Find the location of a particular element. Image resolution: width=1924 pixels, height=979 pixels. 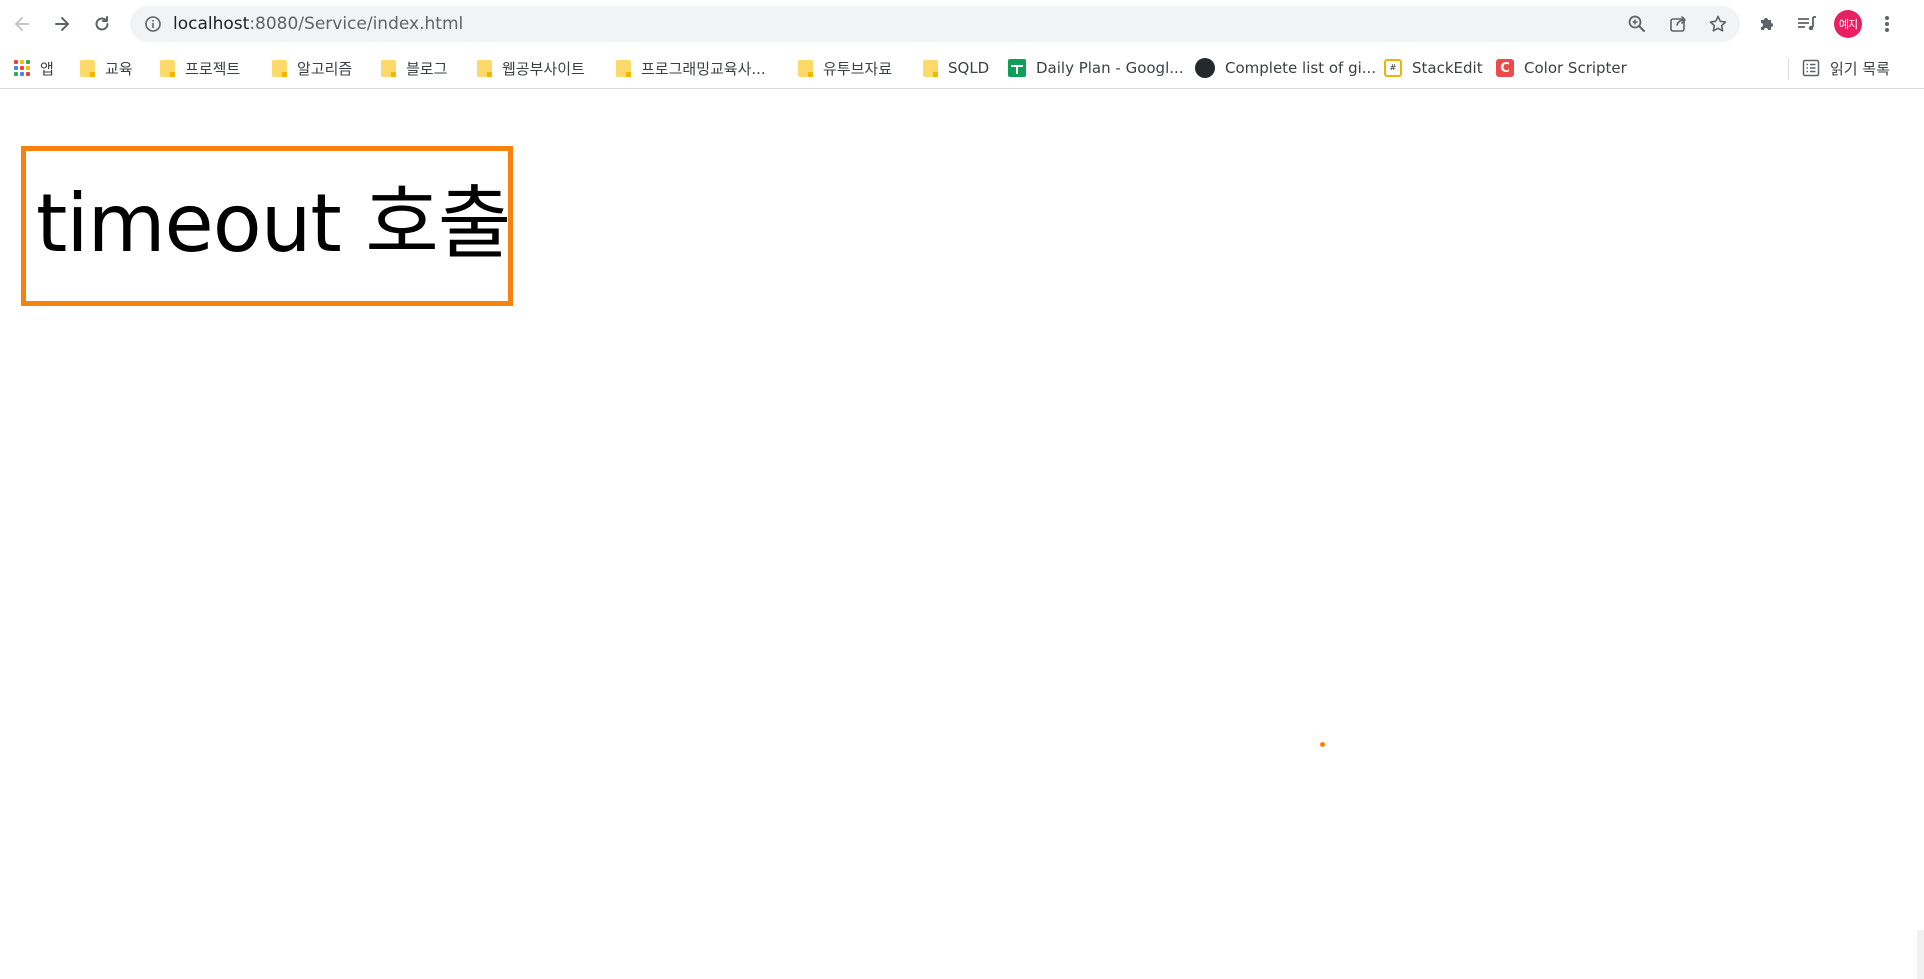

bookmark-label: 블로그 is located at coordinates (427, 68).